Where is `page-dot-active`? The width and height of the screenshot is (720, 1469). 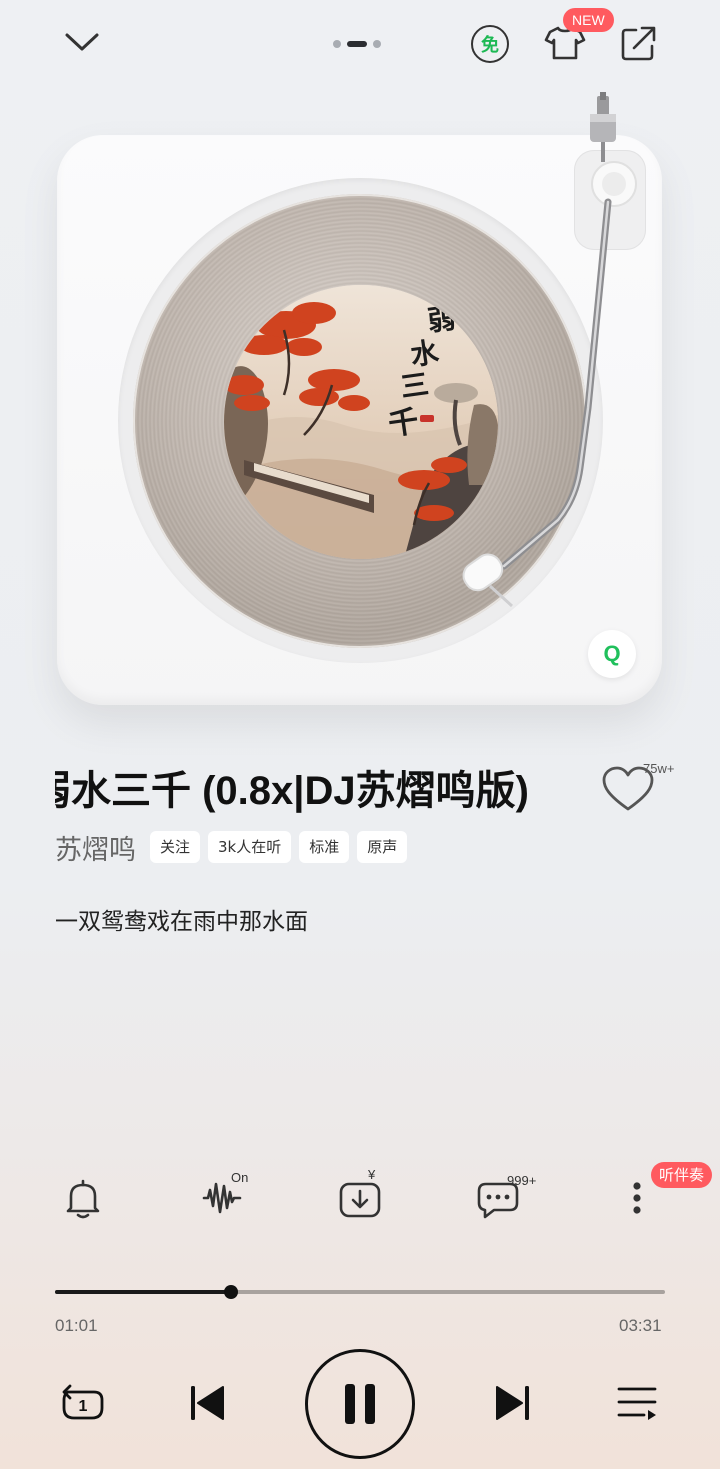 page-dot-active is located at coordinates (357, 44).